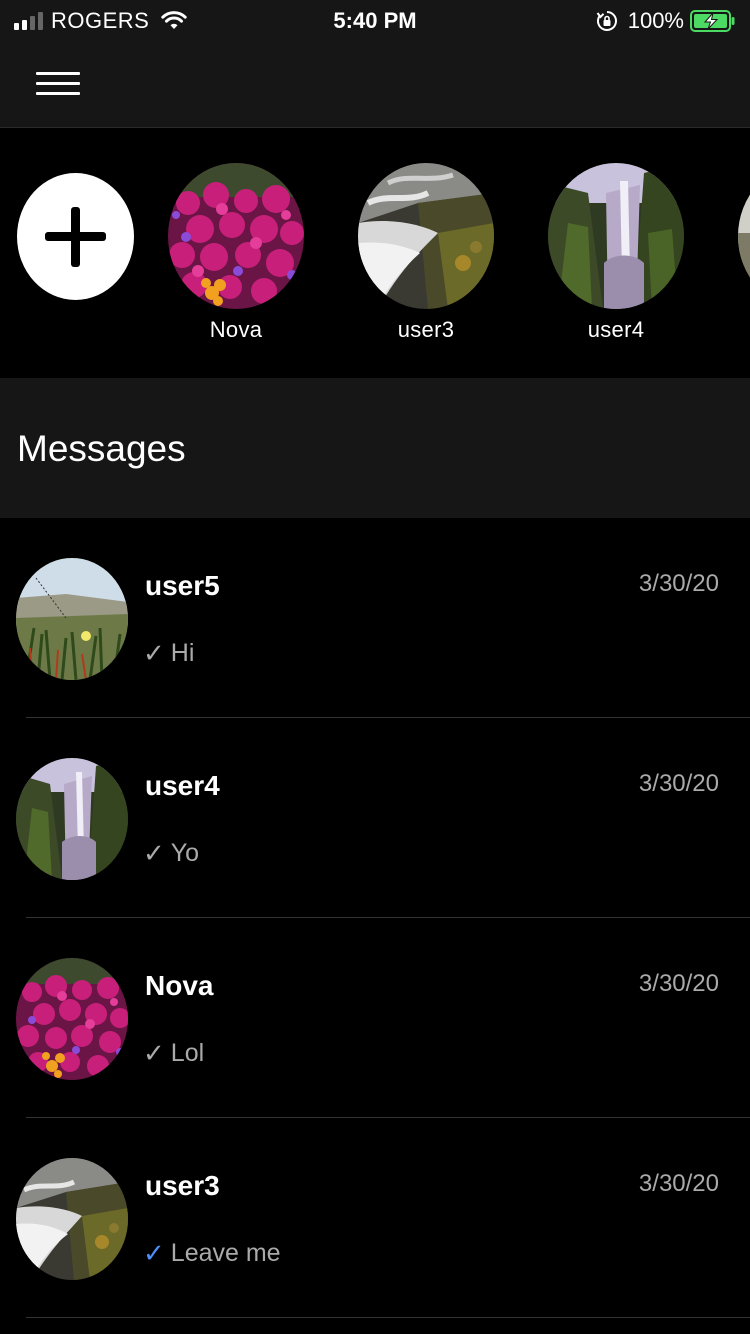 This screenshot has height=1334, width=750. Describe the element at coordinates (607, 21) in the screenshot. I see `orientation-lock-icon` at that location.